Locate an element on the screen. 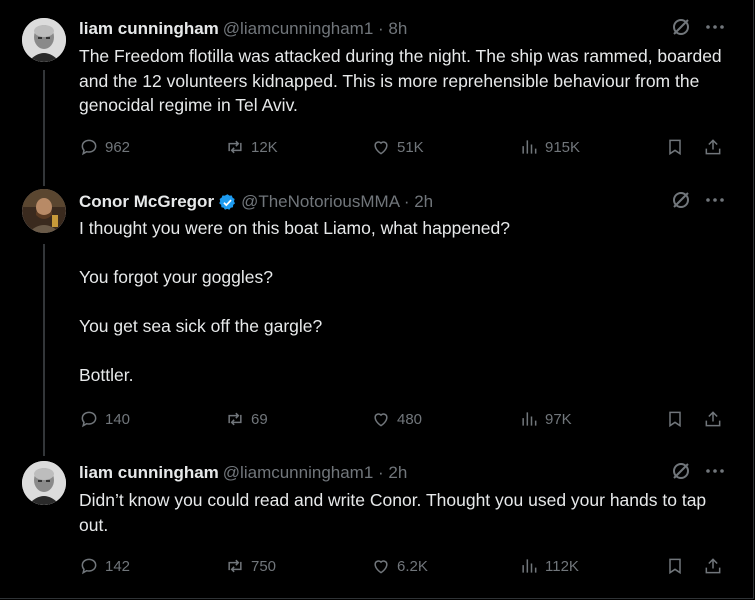 Image resolution: width=755 pixels, height=600 pixels. display-name: Conor McGregor is located at coordinates (146, 202).